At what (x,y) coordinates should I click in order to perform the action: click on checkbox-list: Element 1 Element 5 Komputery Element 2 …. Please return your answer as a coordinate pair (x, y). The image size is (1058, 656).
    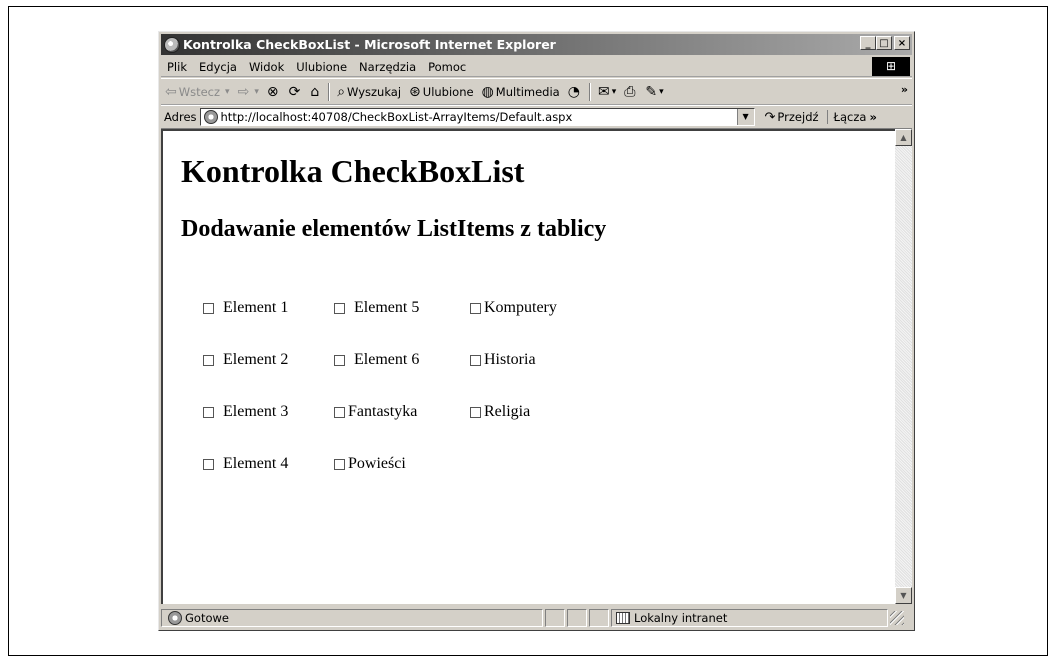
    Looking at the image, I should click on (380, 399).